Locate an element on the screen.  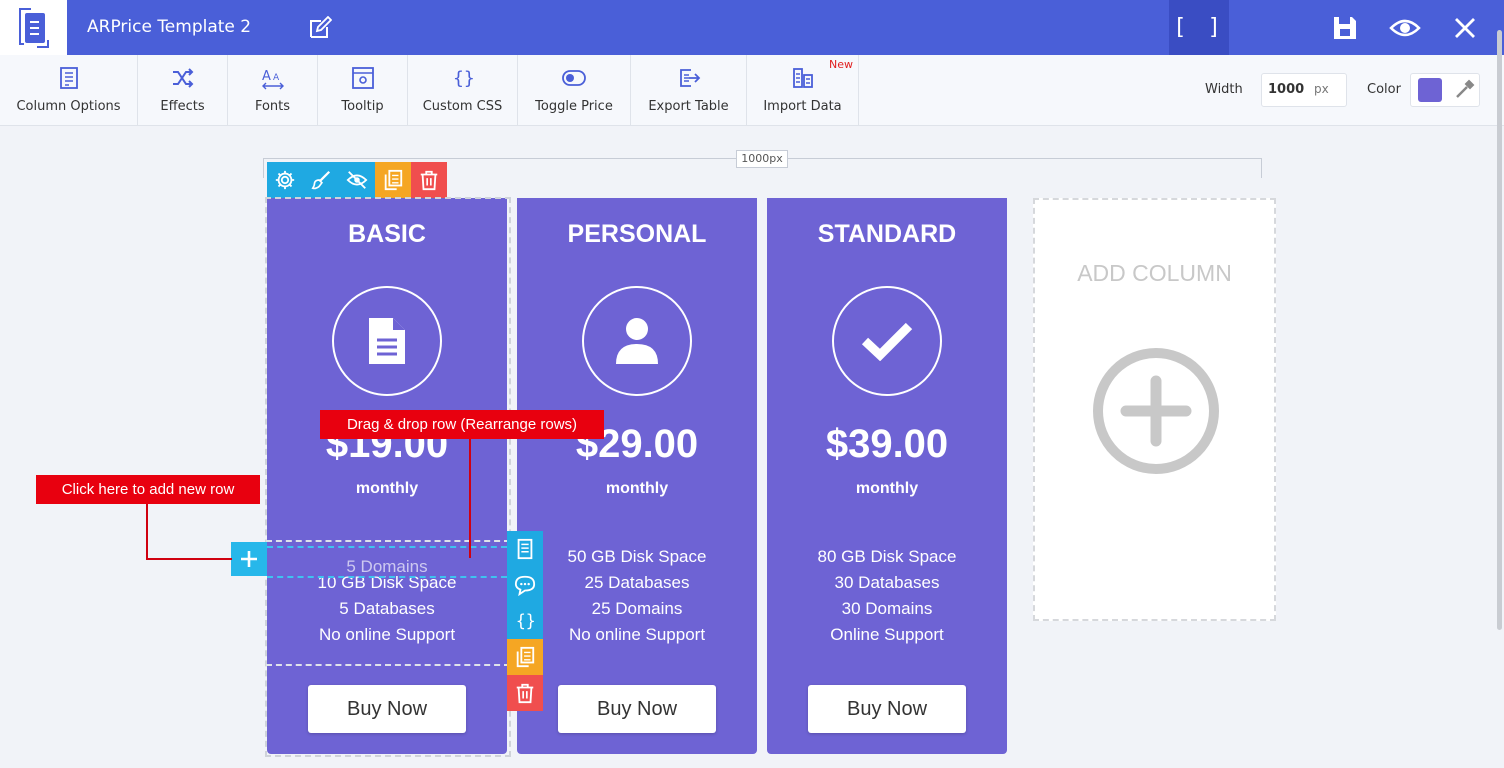
toolbar-label: Tooltip is located at coordinates (362, 106).